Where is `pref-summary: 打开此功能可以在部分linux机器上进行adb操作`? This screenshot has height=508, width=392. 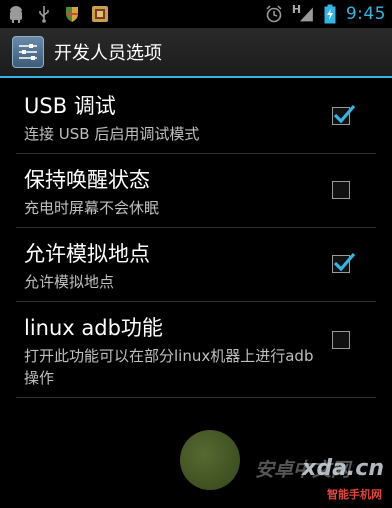 pref-summary: 打开此功能可以在部分linux机器上进行adb操作 is located at coordinates (169, 367).